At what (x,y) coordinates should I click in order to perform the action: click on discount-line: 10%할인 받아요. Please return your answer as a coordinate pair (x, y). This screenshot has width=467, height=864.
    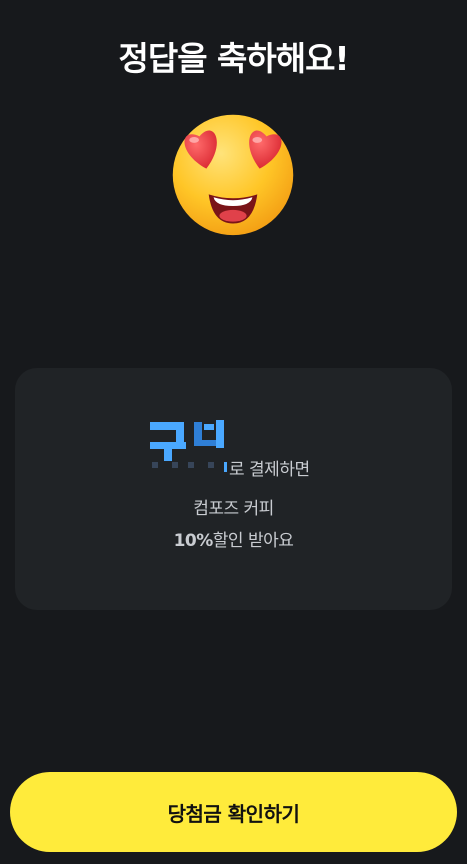
    Looking at the image, I should click on (233, 538).